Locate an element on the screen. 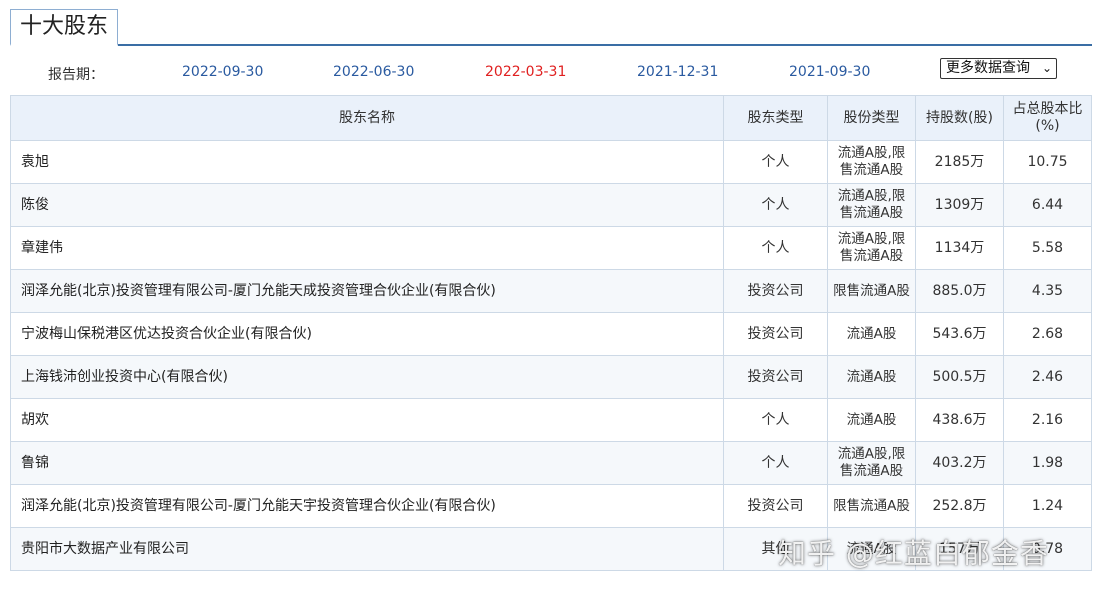 This screenshot has height=597, width=1106. shares-held-cell: 885.0万 is located at coordinates (959, 291).